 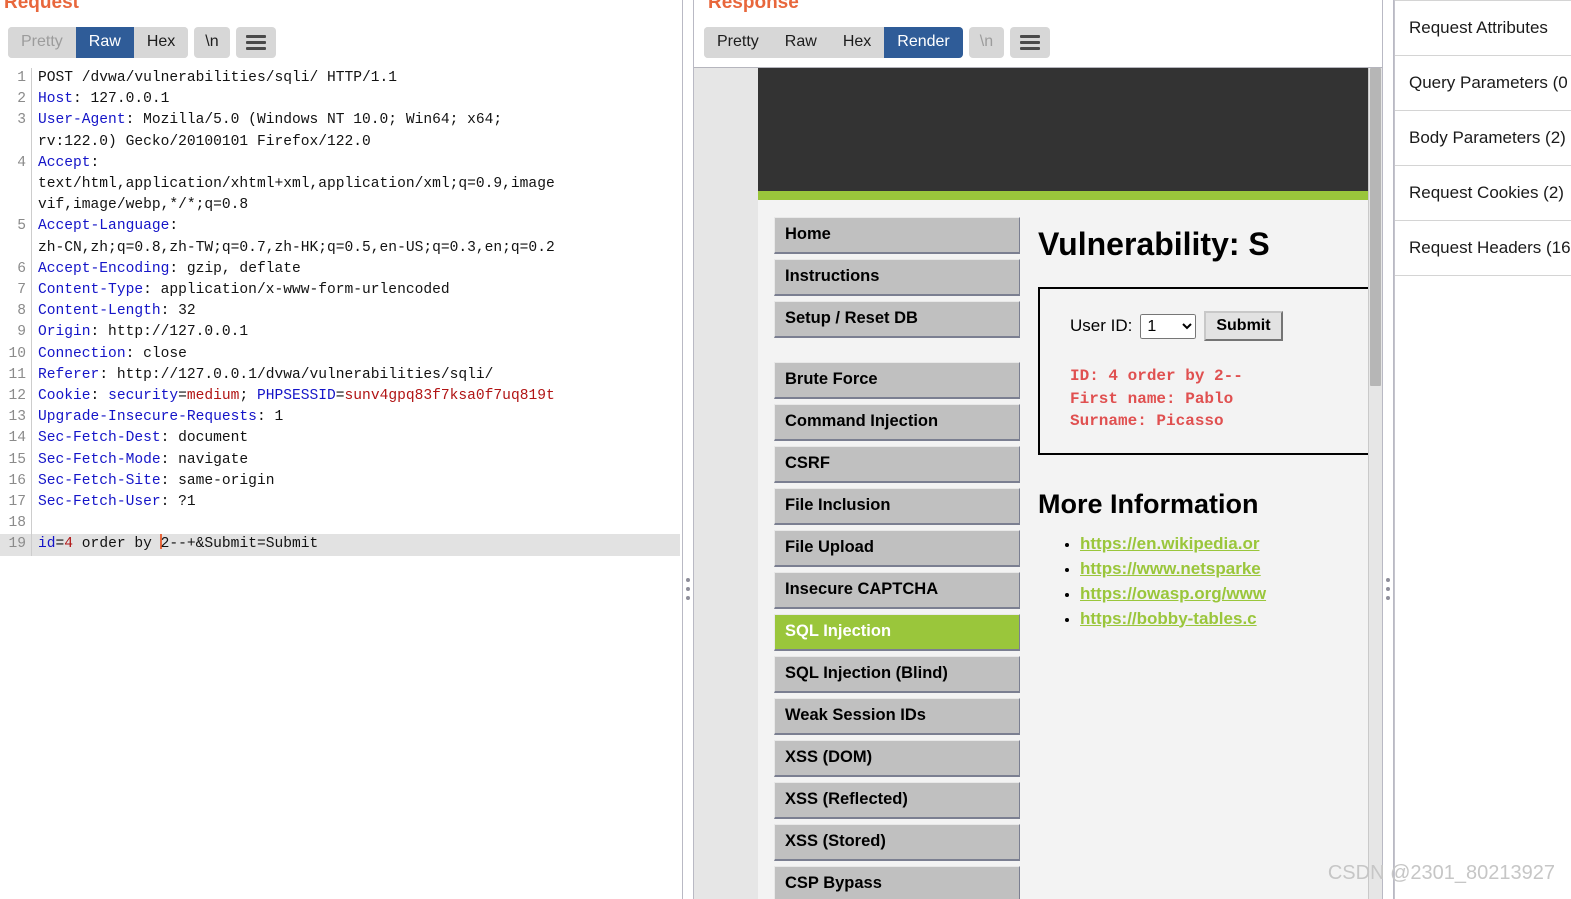 What do you see at coordinates (1483, 83) in the screenshot?
I see `sidebar-item: Query Parameters (0` at bounding box center [1483, 83].